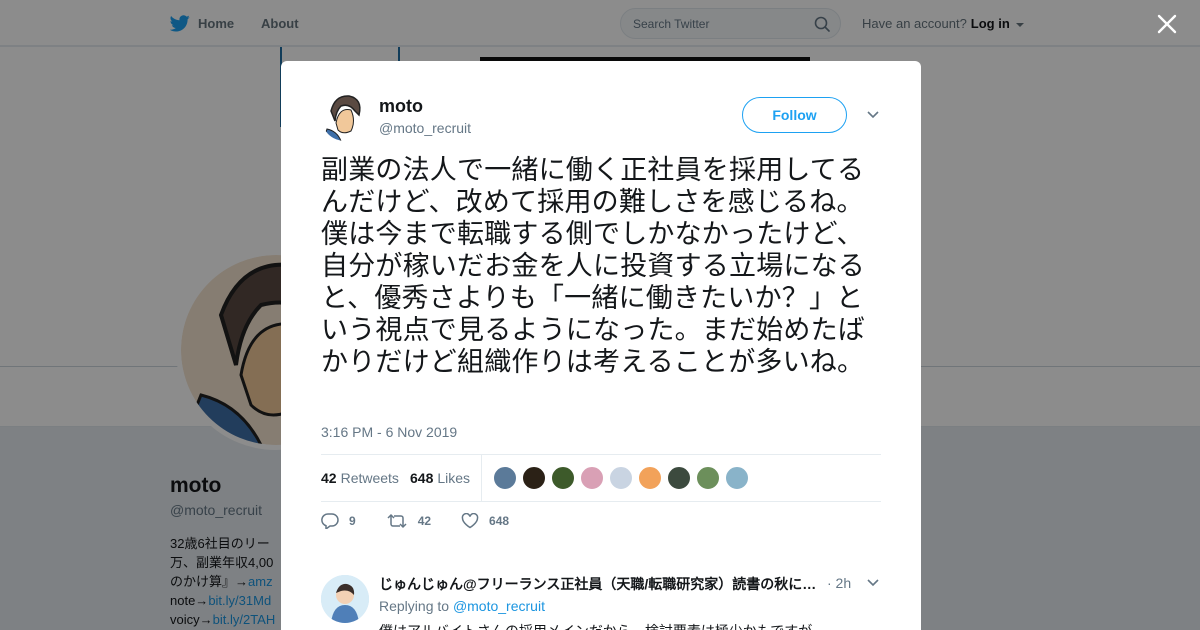 This screenshot has height=630, width=1200. What do you see at coordinates (329, 478) in the screenshot?
I see `retweets-count: 42` at bounding box center [329, 478].